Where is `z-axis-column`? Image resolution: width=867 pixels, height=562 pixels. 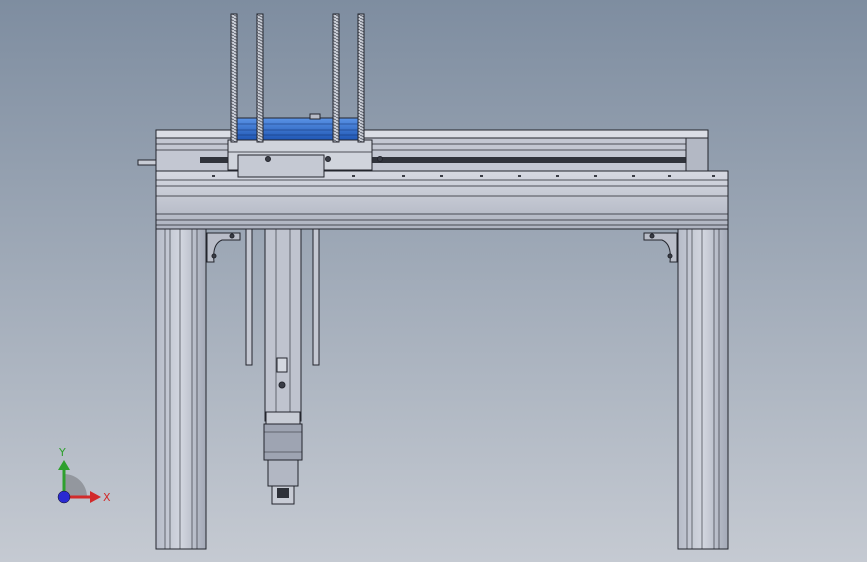
z-axis-column is located at coordinates (283, 325).